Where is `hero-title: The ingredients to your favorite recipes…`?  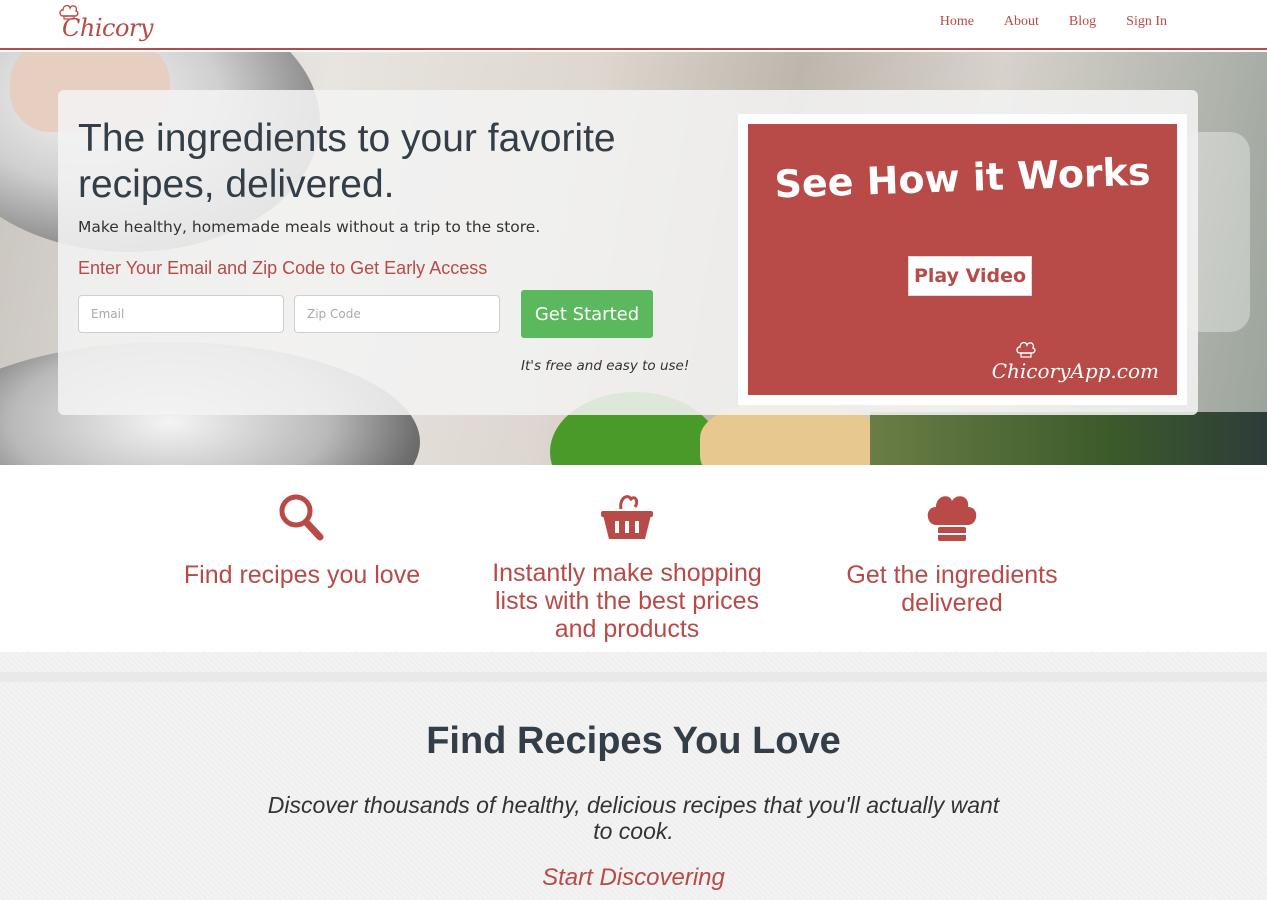
hero-title: The ingredients to your favorite recipes… is located at coordinates (347, 161).